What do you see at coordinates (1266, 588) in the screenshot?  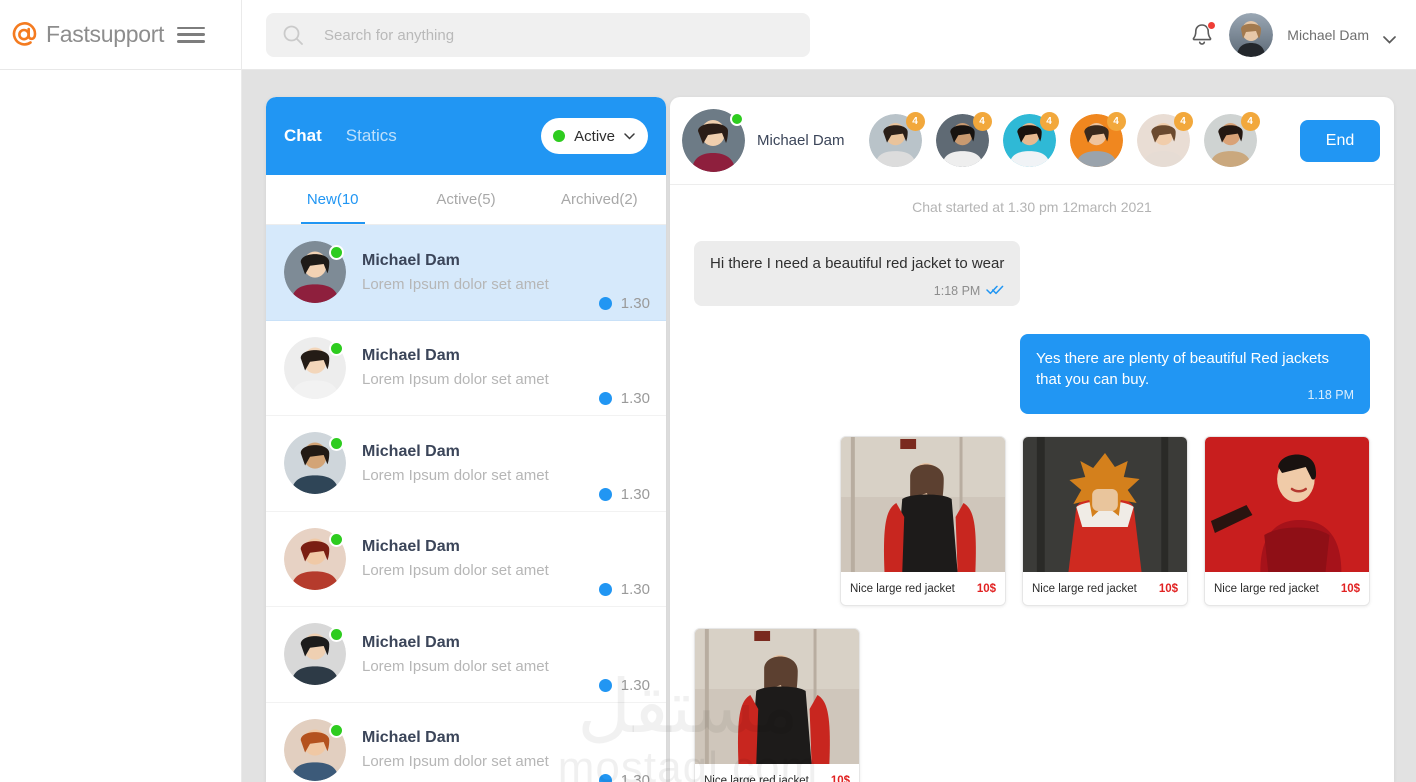 I see `product-title: Nice large red jacket` at bounding box center [1266, 588].